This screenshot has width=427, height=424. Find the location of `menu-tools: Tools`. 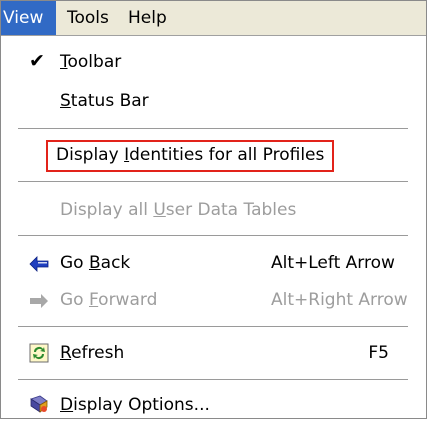

menu-tools: Tools is located at coordinates (88, 18).